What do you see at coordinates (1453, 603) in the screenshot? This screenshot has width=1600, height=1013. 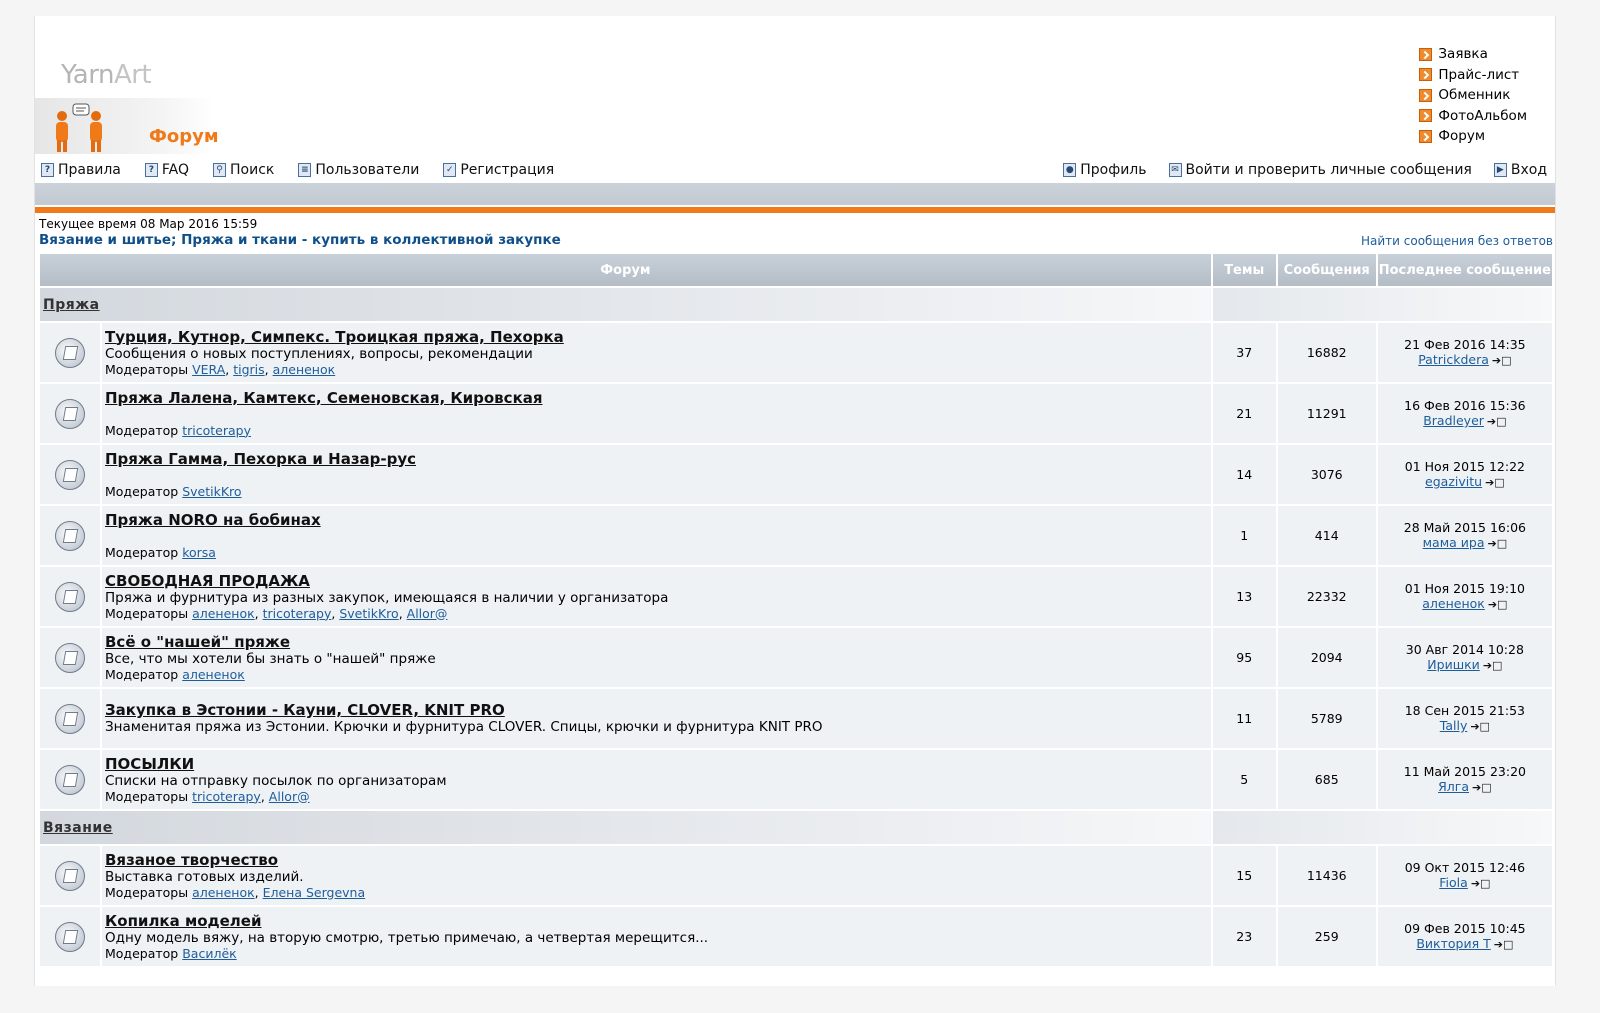 I see `last-post-author-link: алененок` at bounding box center [1453, 603].